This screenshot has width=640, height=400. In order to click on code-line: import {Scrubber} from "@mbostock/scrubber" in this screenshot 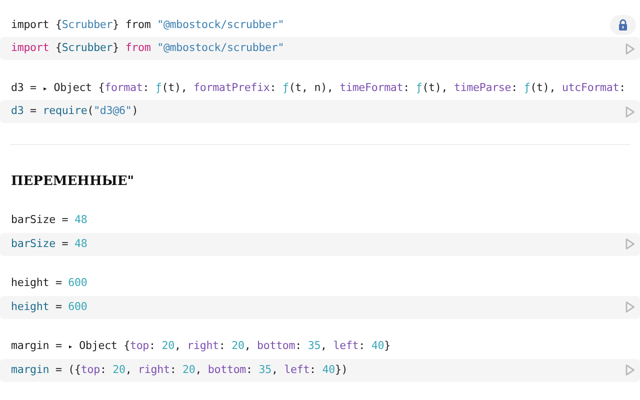, I will do `click(147, 48)`.